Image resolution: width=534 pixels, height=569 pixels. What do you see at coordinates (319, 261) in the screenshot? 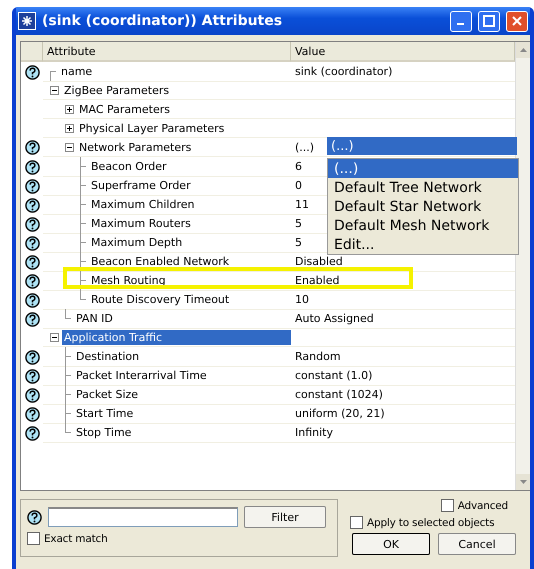
I see `attribute-value: Disabled` at bounding box center [319, 261].